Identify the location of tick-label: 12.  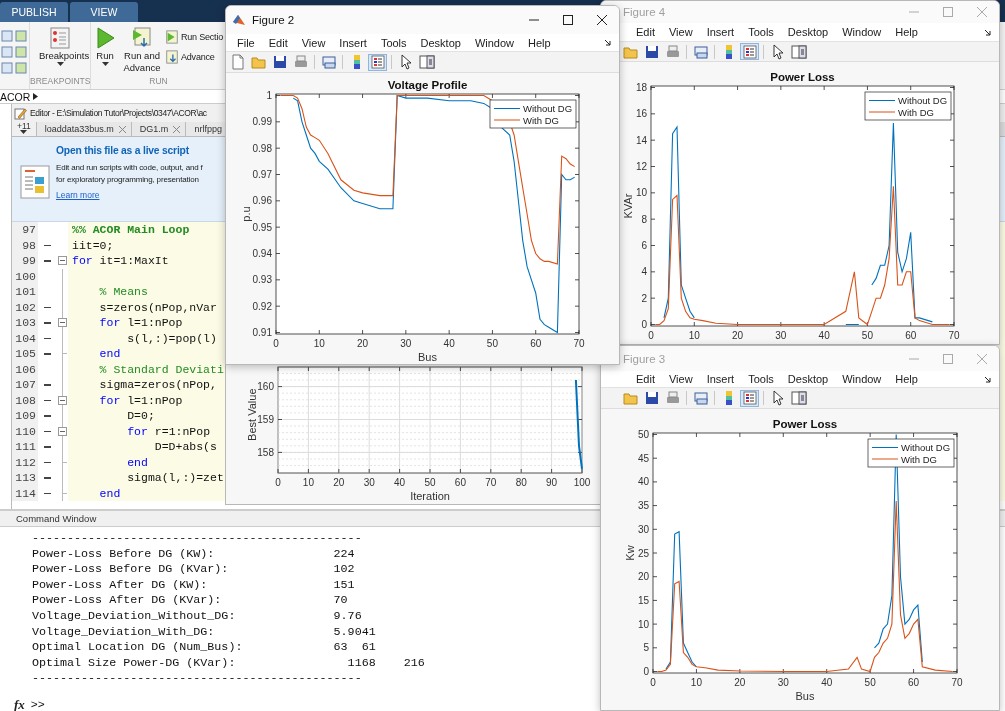
(641, 166).